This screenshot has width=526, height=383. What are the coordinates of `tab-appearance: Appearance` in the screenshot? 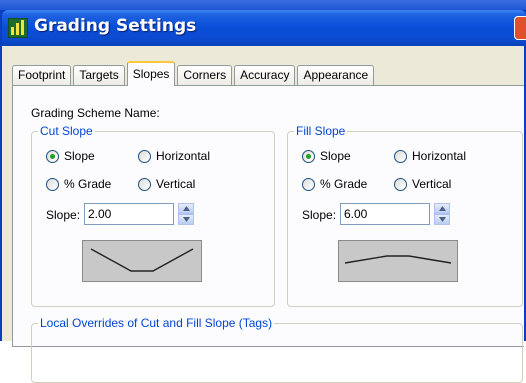 It's located at (336, 75).